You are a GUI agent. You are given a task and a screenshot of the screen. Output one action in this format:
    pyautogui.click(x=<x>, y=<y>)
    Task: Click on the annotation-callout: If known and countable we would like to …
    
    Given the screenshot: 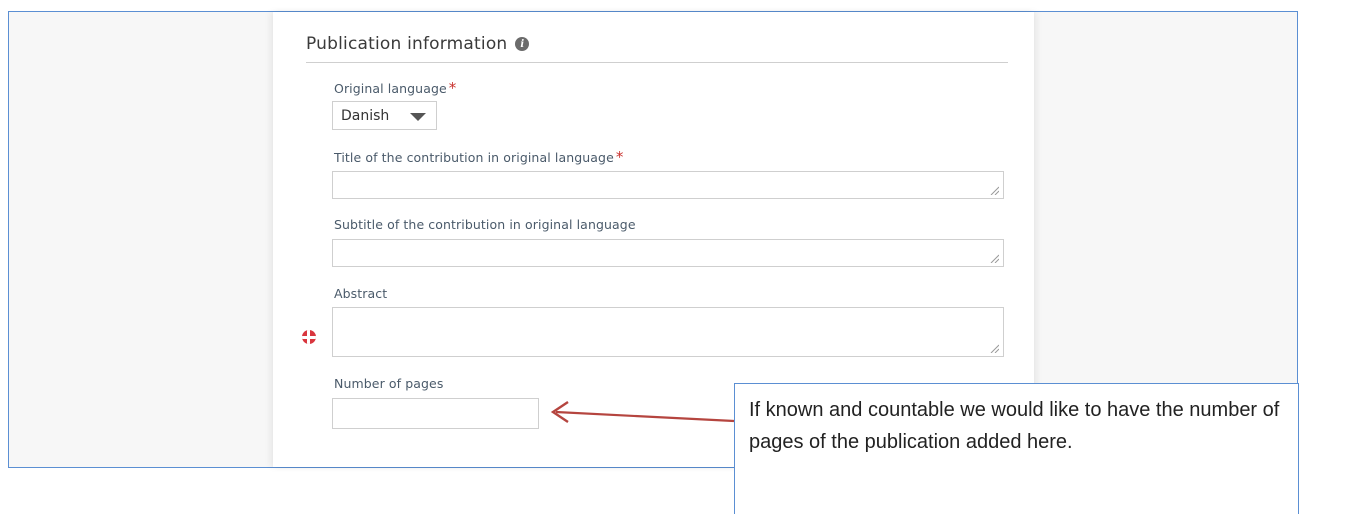 What is the action you would take?
    pyautogui.click(x=1016, y=448)
    